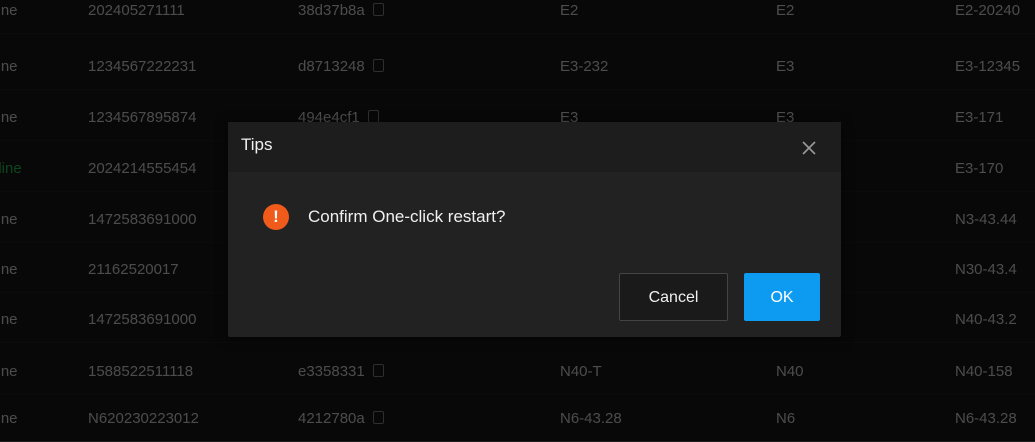 This screenshot has height=442, width=1035. Describe the element at coordinates (581, 371) in the screenshot. I see `name-cell: N40-T` at that location.